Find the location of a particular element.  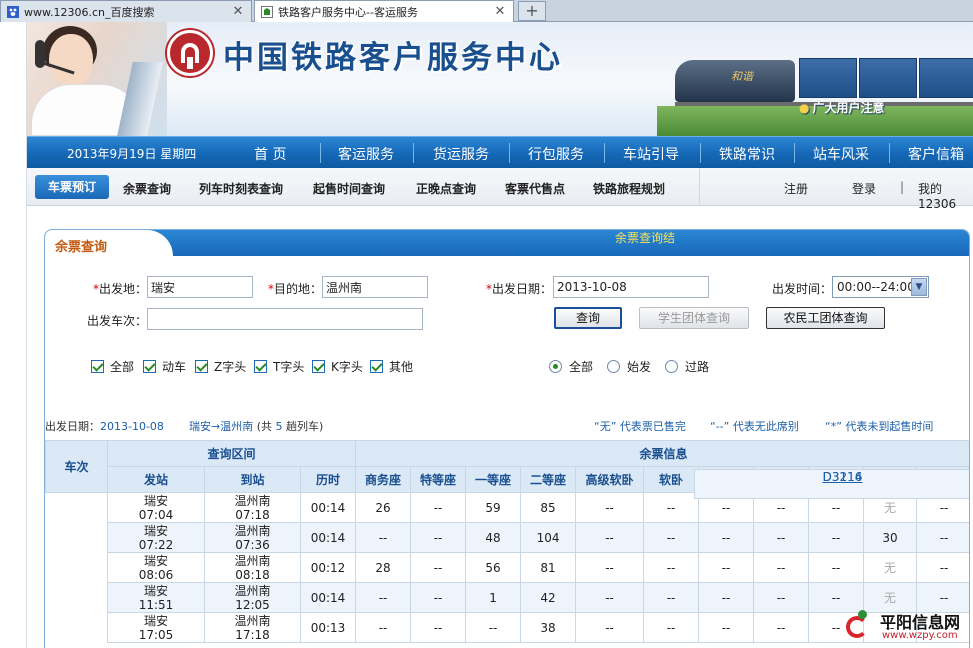

from-station-cell: 瑞安 17:05 is located at coordinates (156, 627).